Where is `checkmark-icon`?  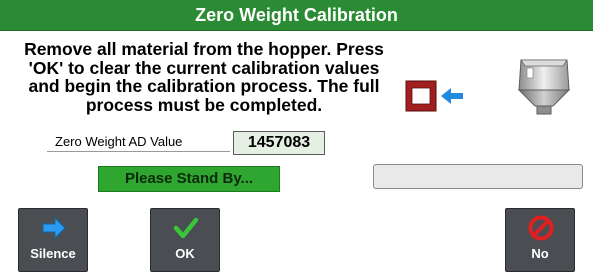
checkmark-icon is located at coordinates (186, 228).